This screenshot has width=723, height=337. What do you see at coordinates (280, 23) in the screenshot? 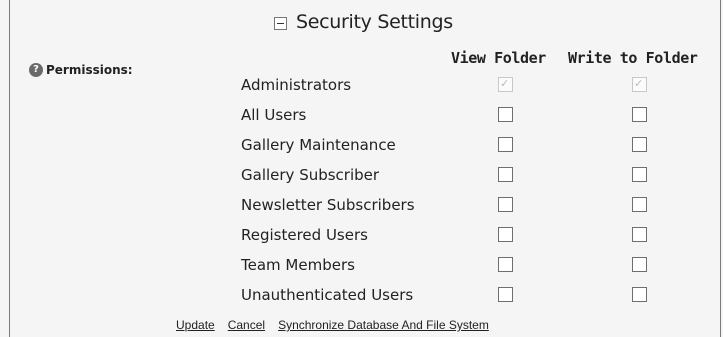
I see `minus-square-icon` at bounding box center [280, 23].